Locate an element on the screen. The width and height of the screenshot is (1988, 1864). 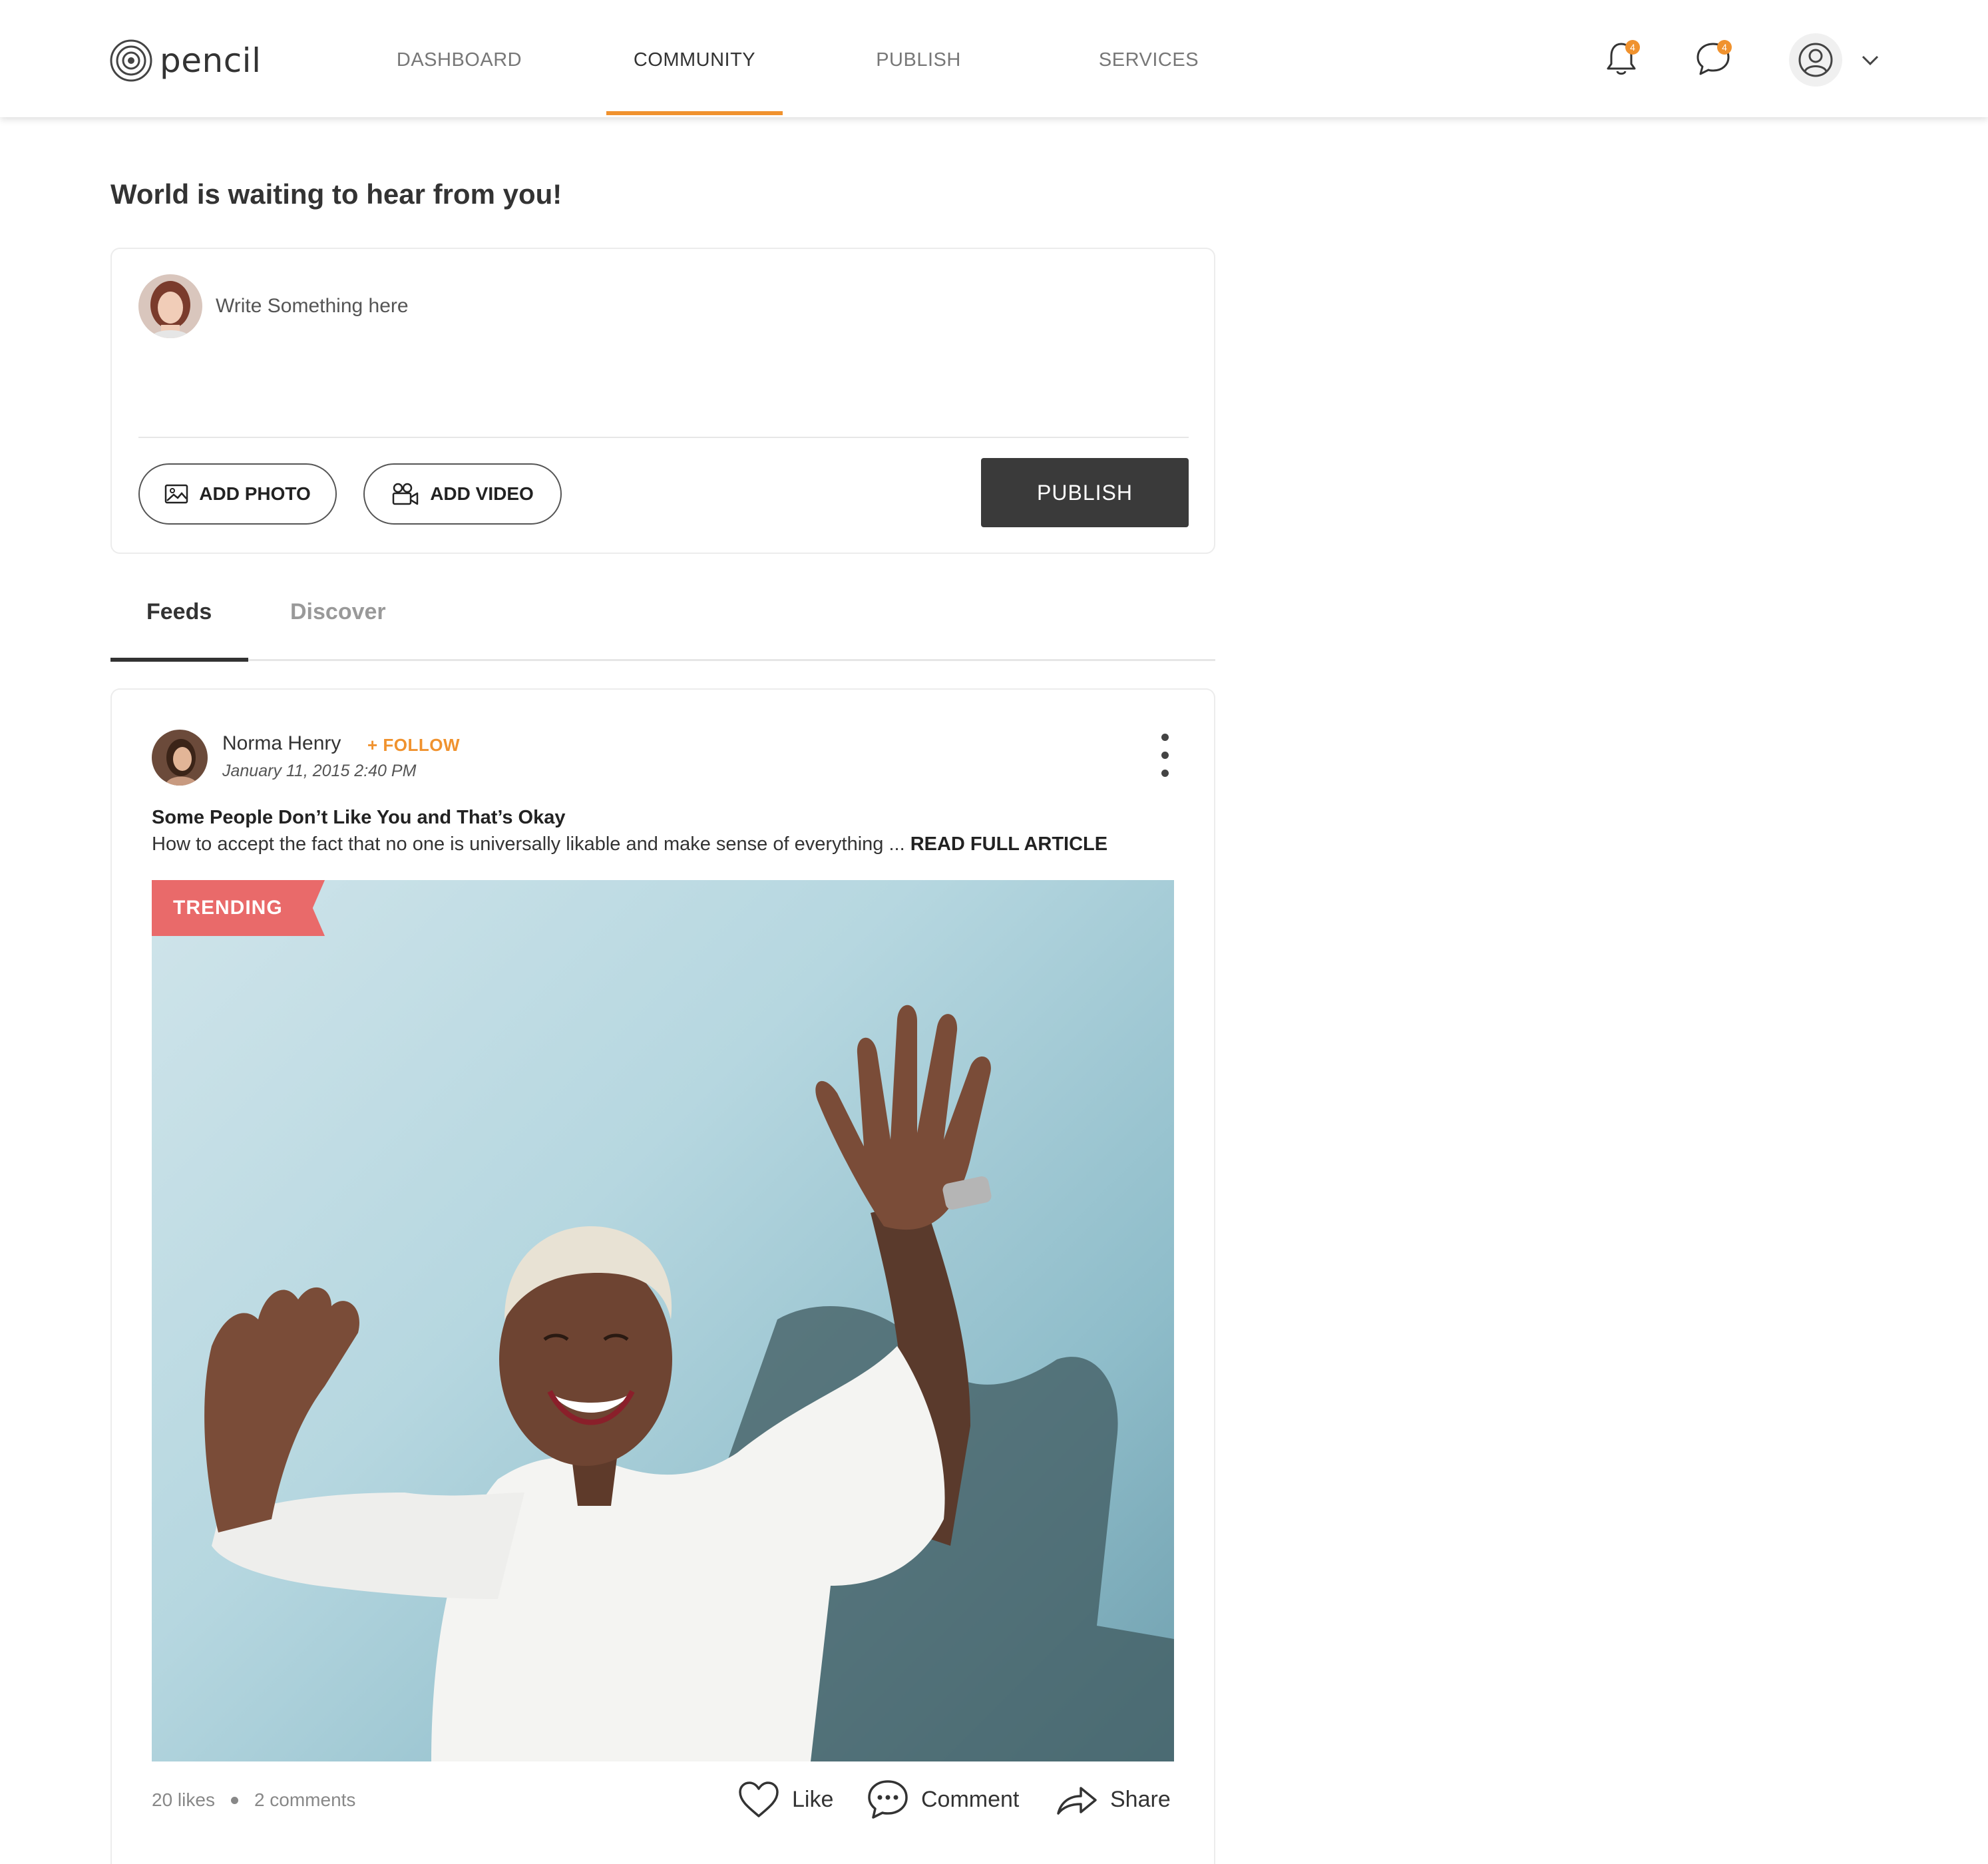
heart-icon is located at coordinates (759, 1799).